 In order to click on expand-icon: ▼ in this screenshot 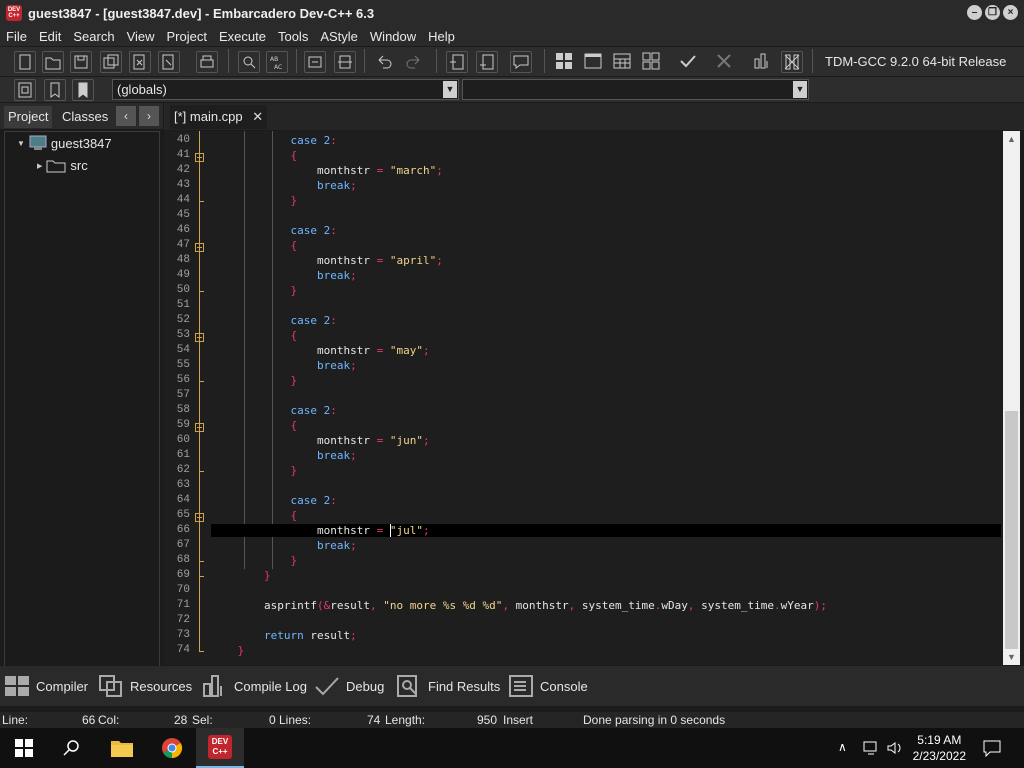, I will do `click(21, 143)`.